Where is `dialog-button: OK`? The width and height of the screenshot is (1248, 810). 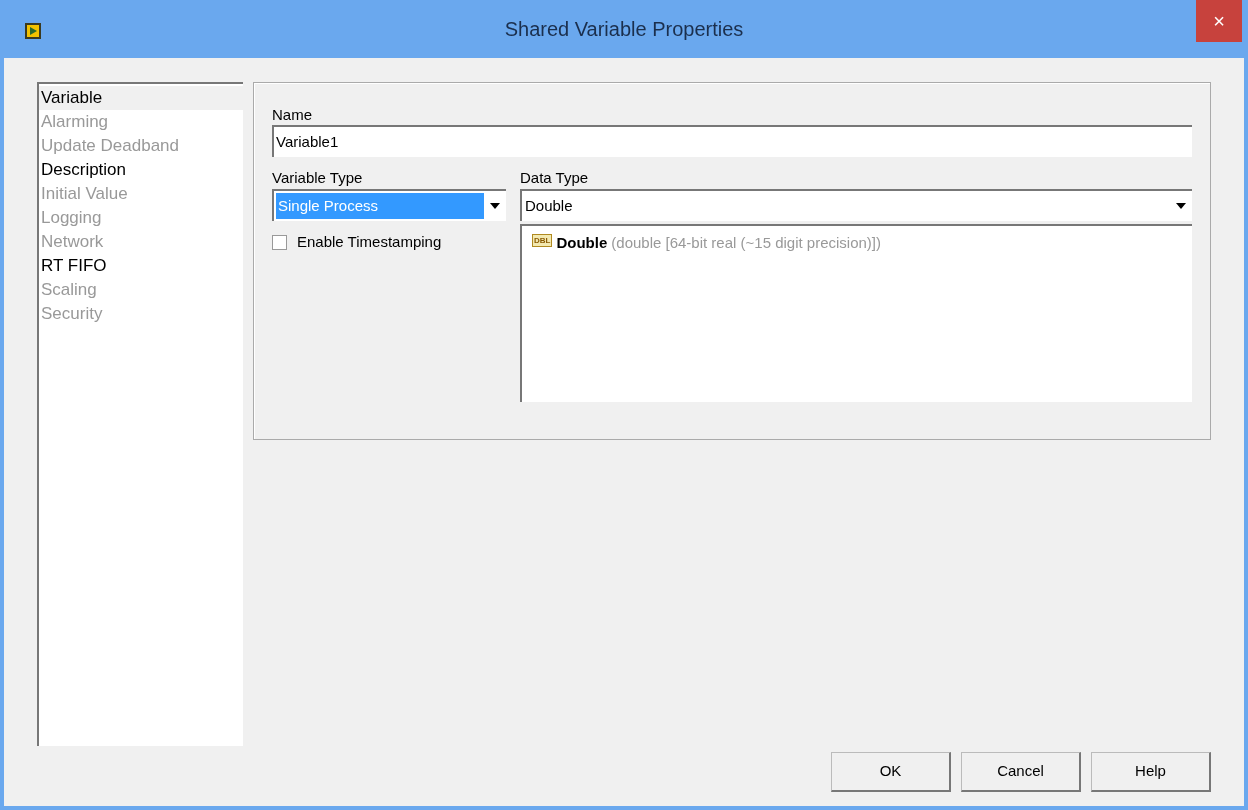
dialog-button: OK is located at coordinates (891, 772).